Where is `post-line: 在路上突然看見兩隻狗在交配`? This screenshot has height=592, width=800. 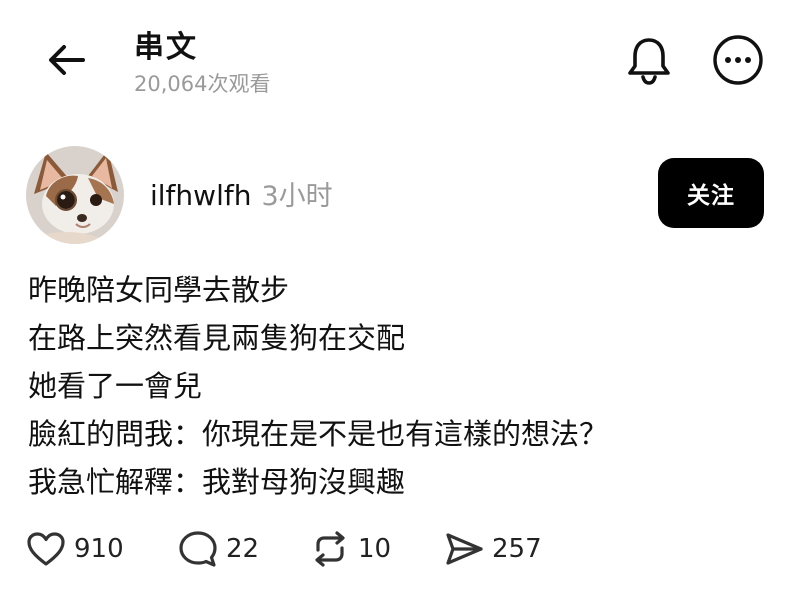
post-line: 在路上突然看見兩隻狗在交配 is located at coordinates (217, 338).